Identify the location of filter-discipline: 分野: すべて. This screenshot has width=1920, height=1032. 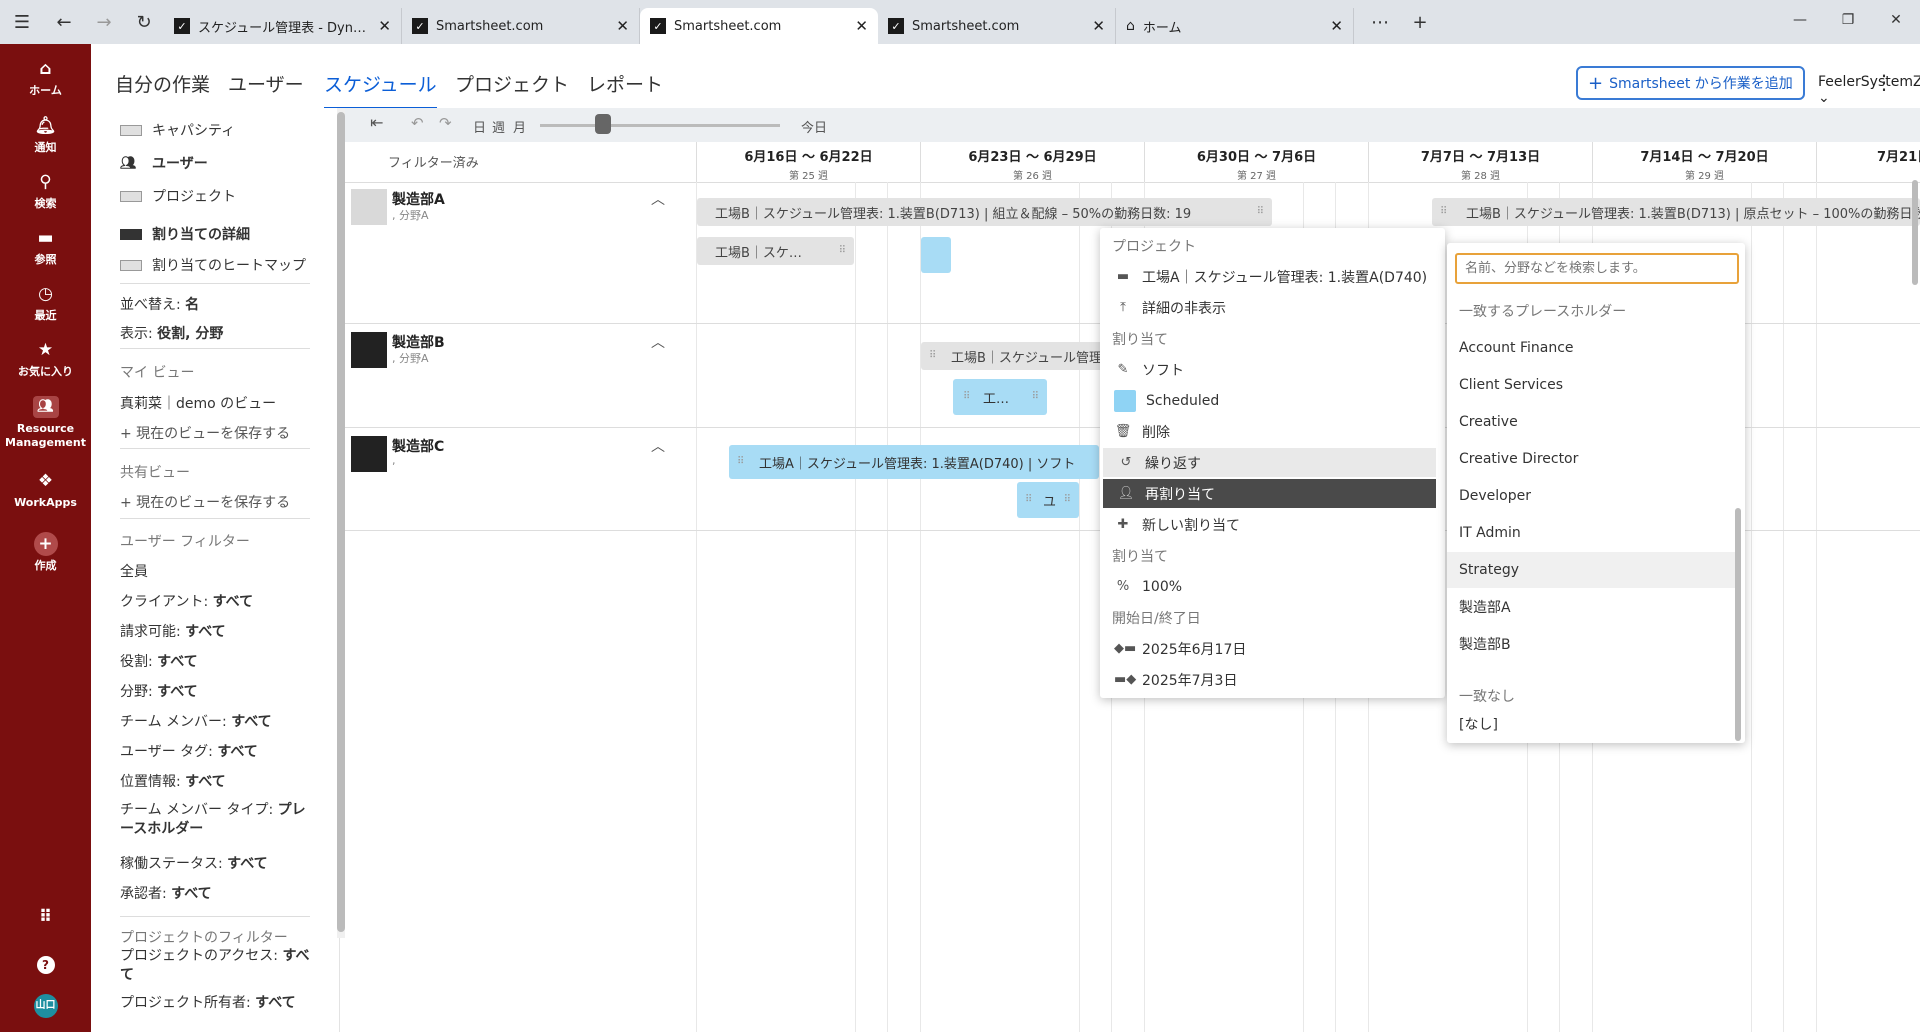
(159, 691).